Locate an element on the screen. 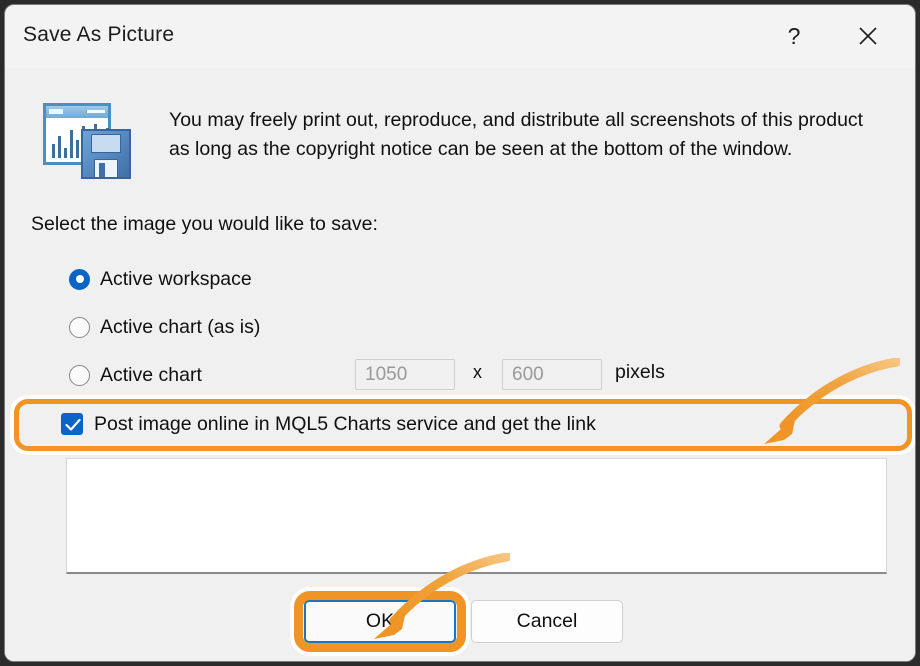 Image resolution: width=920 pixels, height=666 pixels. radio-active-workspace: Active workspace is located at coordinates (160, 279).